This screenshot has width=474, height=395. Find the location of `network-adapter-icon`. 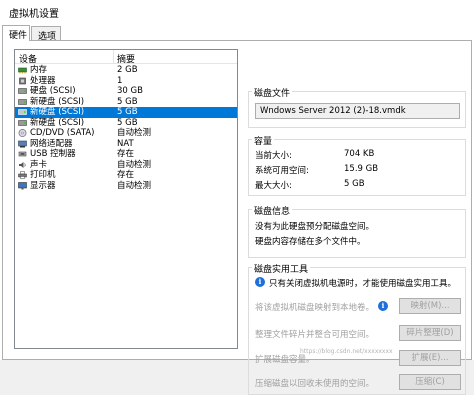

network-adapter-icon is located at coordinates (22, 143).